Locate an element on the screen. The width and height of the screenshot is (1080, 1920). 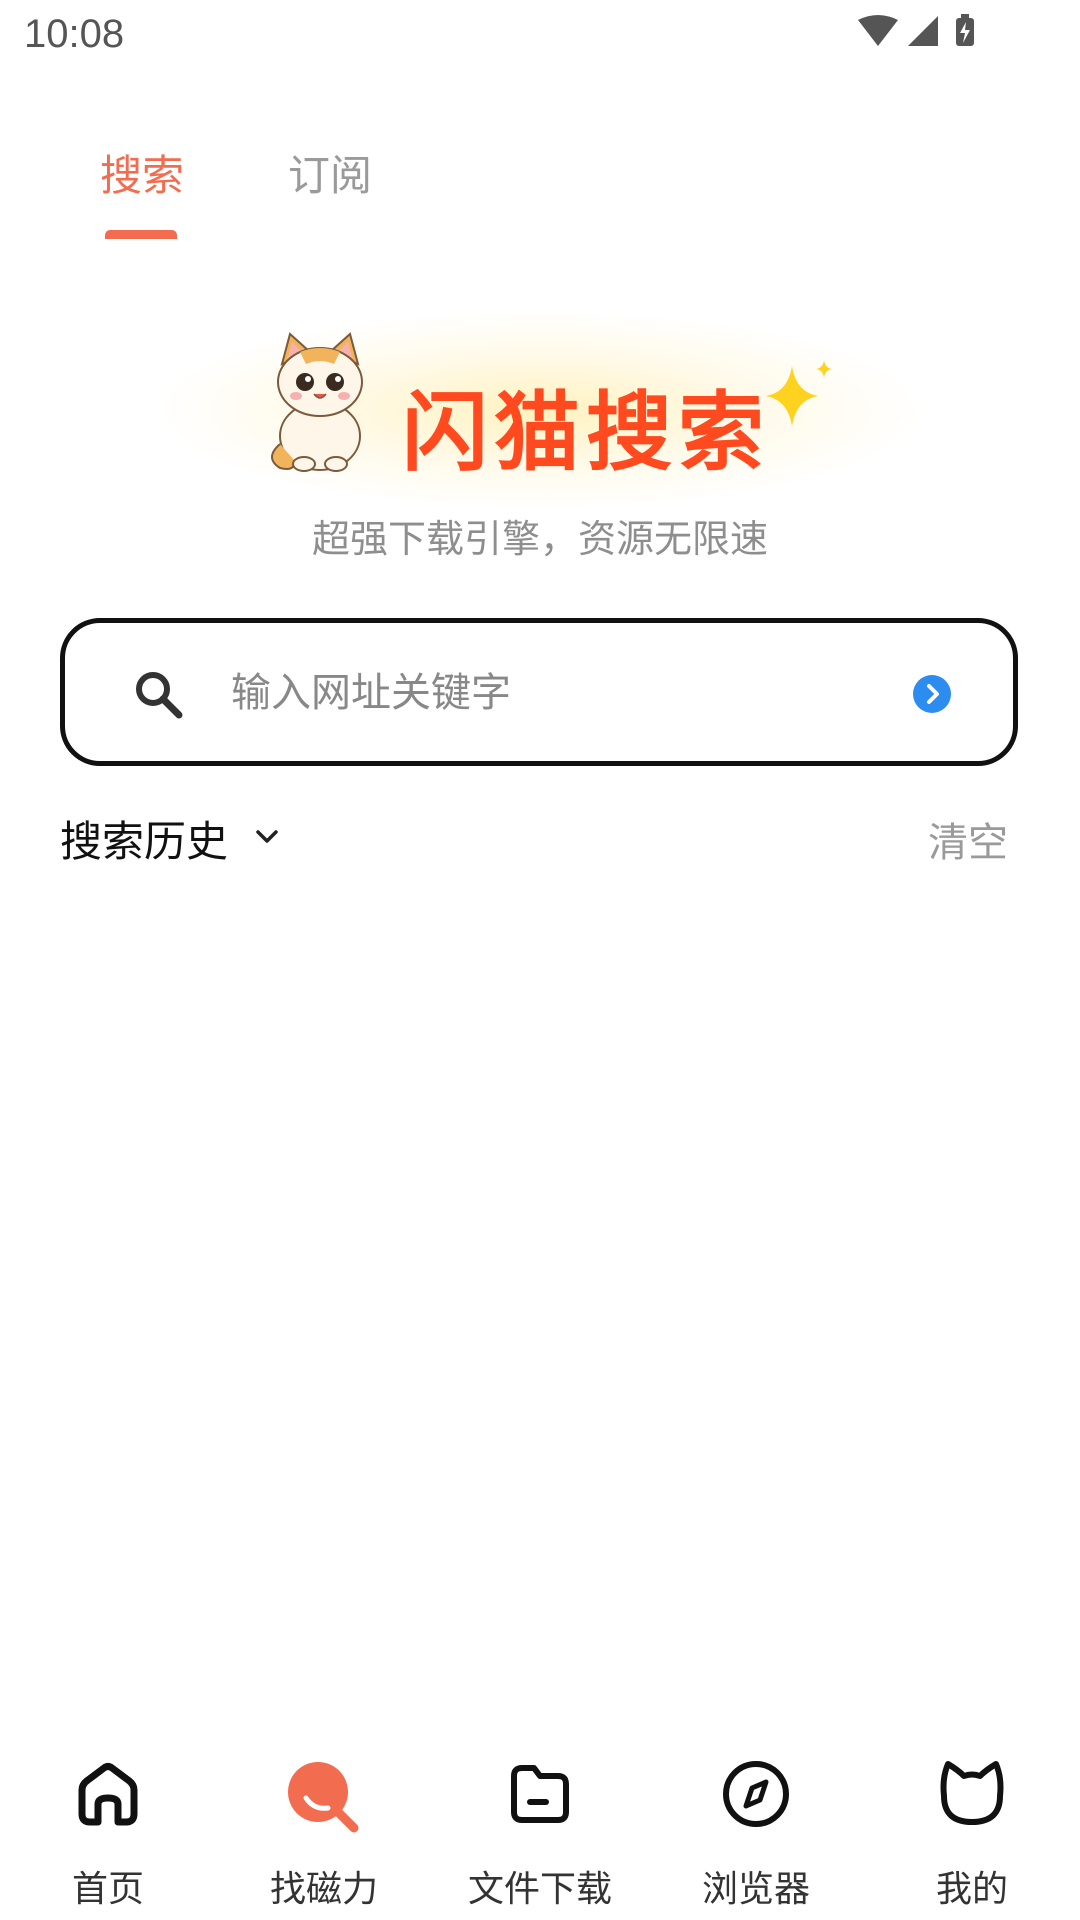
nav-label: 浏览器 is located at coordinates (755, 1889).